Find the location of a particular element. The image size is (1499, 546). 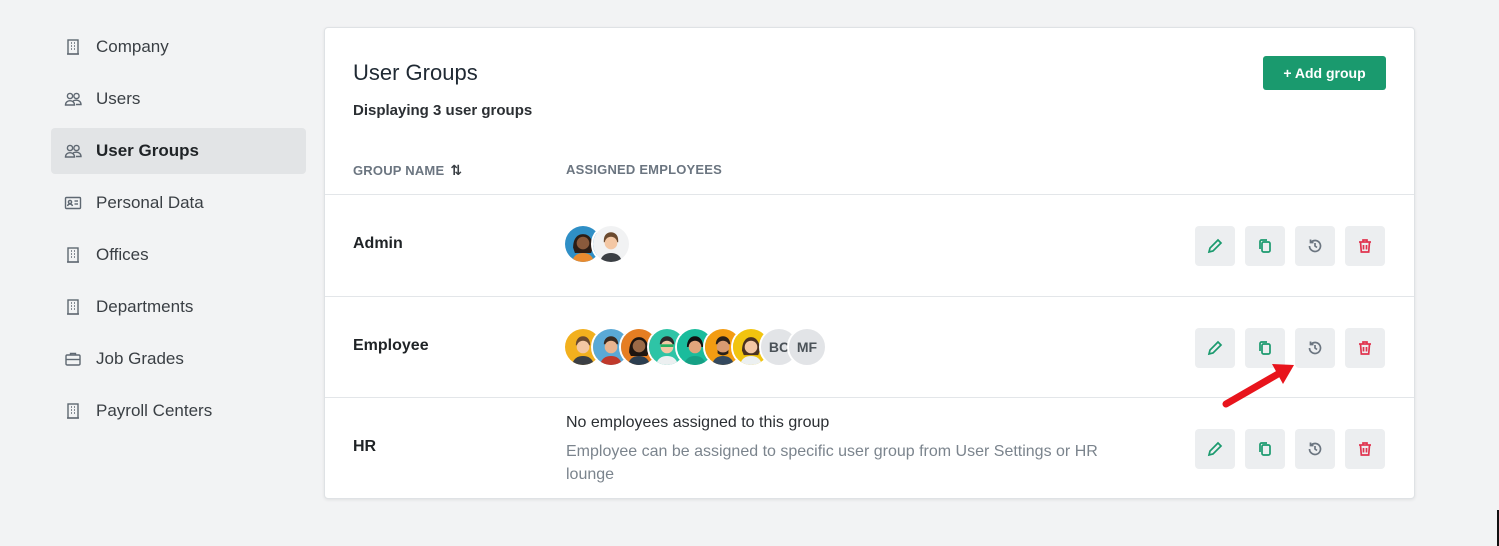

column-header-group-name: GROUP NAME ⇅ is located at coordinates (407, 170).